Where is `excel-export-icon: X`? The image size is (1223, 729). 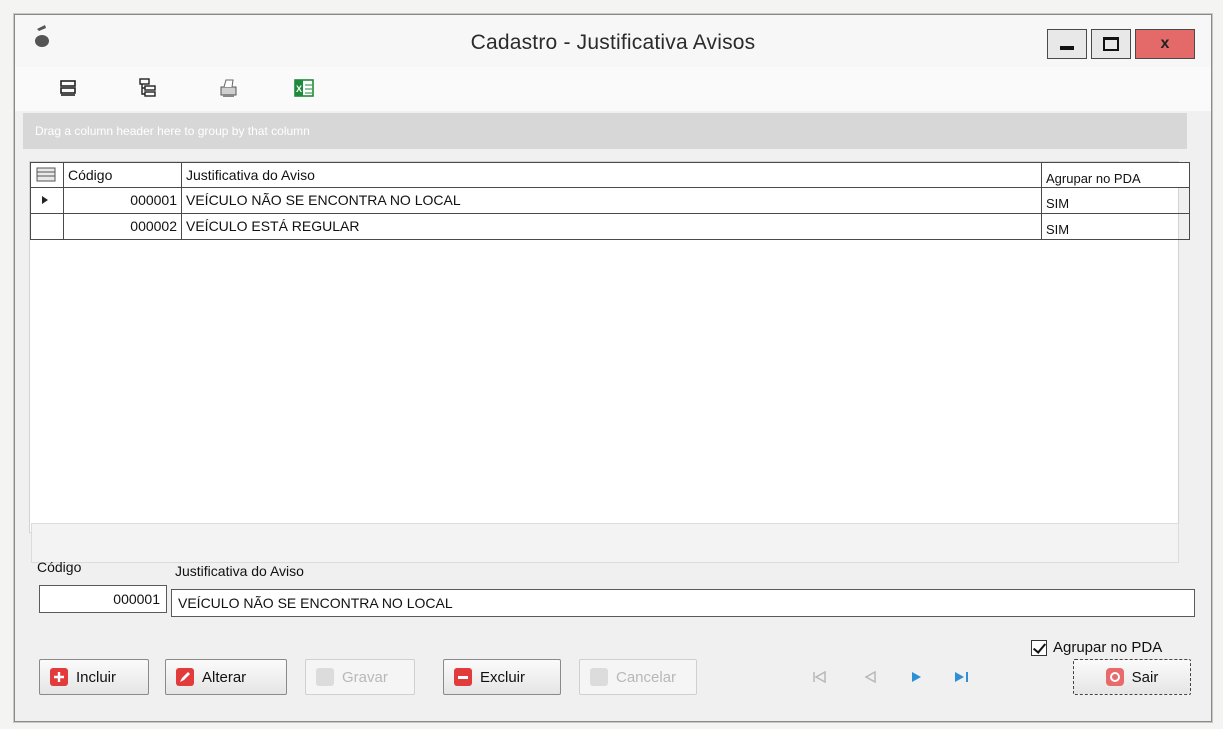 excel-export-icon: X is located at coordinates (304, 88).